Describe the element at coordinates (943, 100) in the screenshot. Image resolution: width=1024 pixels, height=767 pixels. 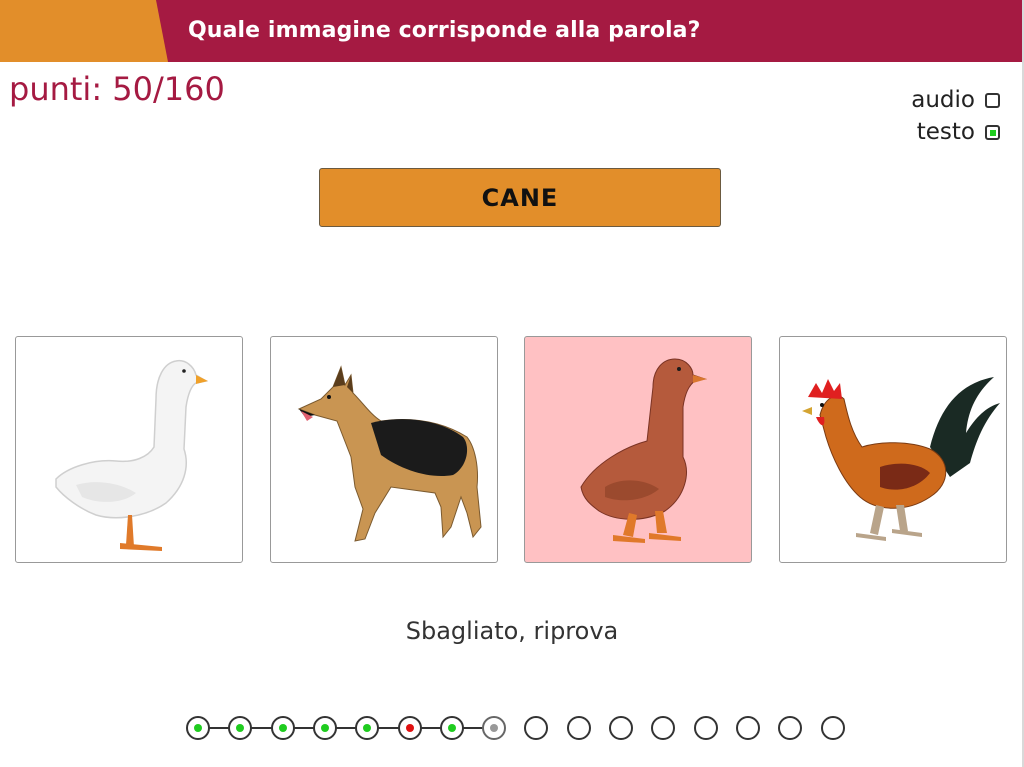
I see `audio-option-label: audio` at that location.